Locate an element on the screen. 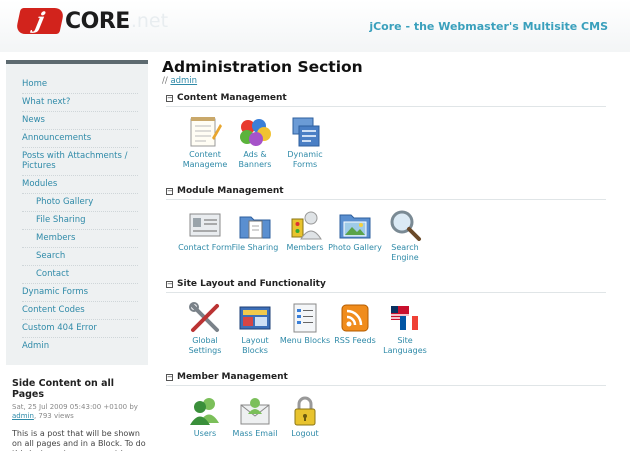  rss-feeds-icon is located at coordinates (355, 318).